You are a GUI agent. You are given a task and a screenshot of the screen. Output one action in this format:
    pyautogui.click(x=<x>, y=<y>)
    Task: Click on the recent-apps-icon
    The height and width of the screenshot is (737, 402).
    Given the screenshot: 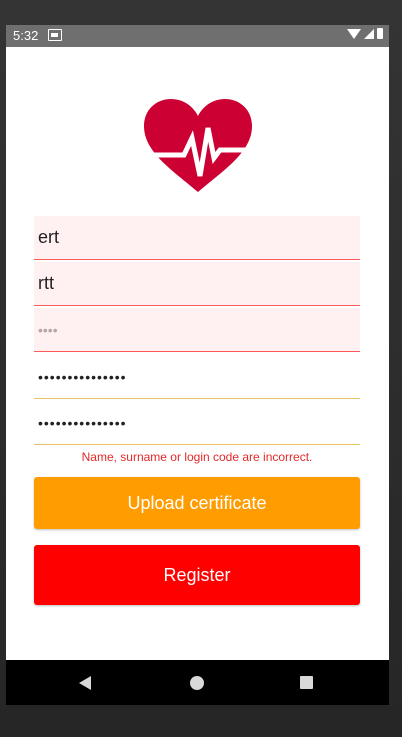 What is the action you would take?
    pyautogui.click(x=306, y=682)
    